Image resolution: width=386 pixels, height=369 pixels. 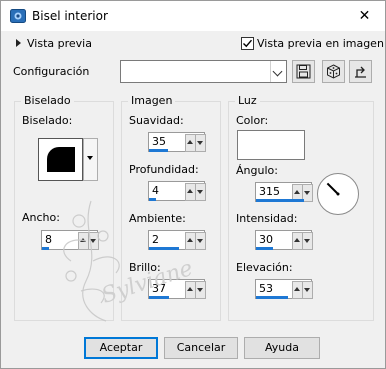 What do you see at coordinates (164, 169) in the screenshot?
I see `depth-label: Profundidad:` at bounding box center [164, 169].